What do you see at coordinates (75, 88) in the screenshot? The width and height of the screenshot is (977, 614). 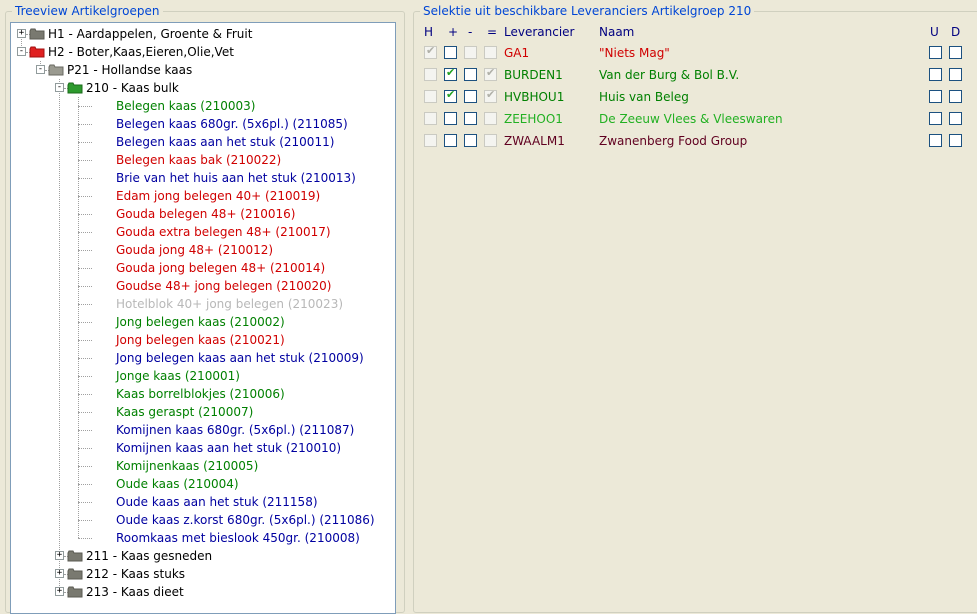 I see `folder-green-icon` at bounding box center [75, 88].